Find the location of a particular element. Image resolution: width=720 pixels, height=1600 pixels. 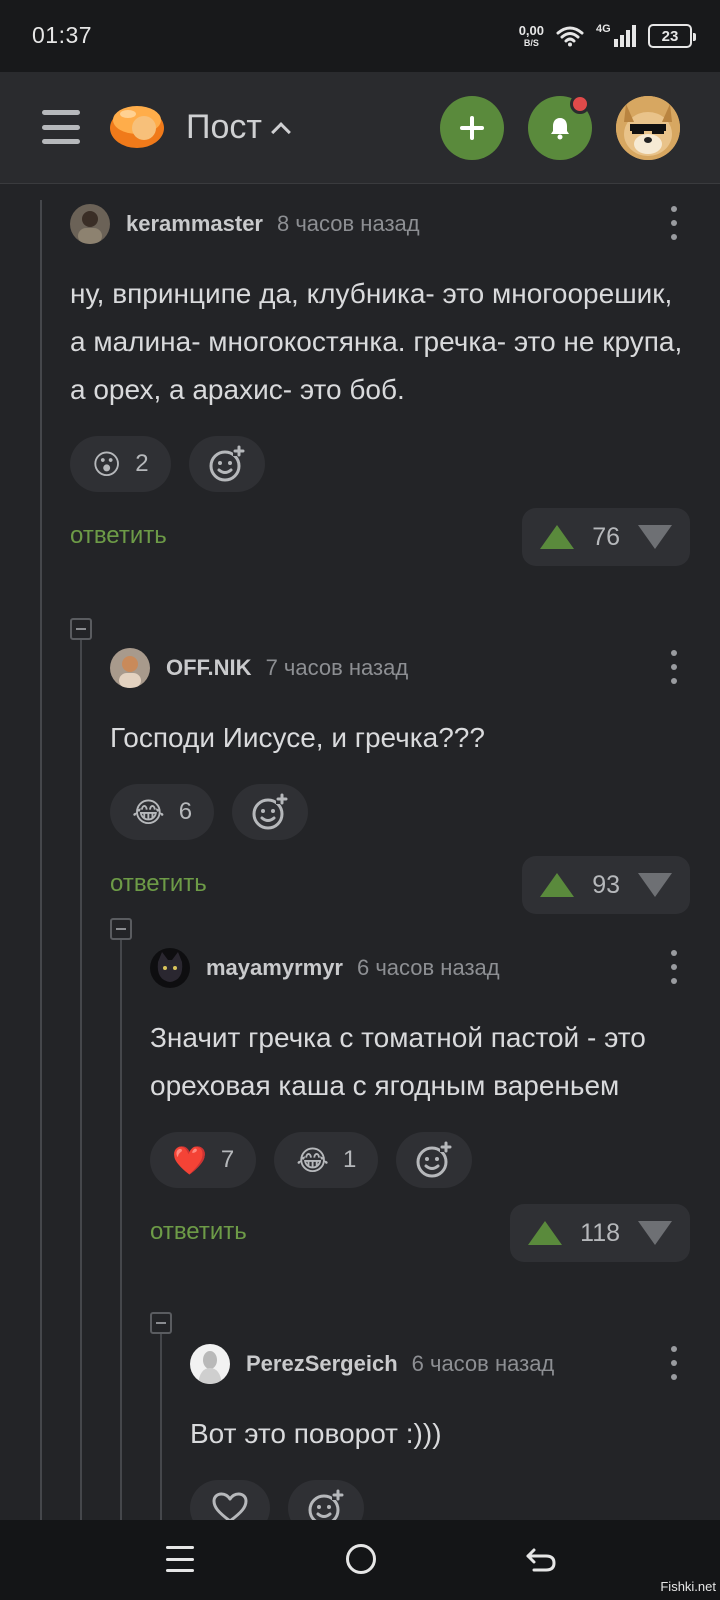

comment-header: OFF.NIK 7 часов назад is located at coordinates (400, 668).